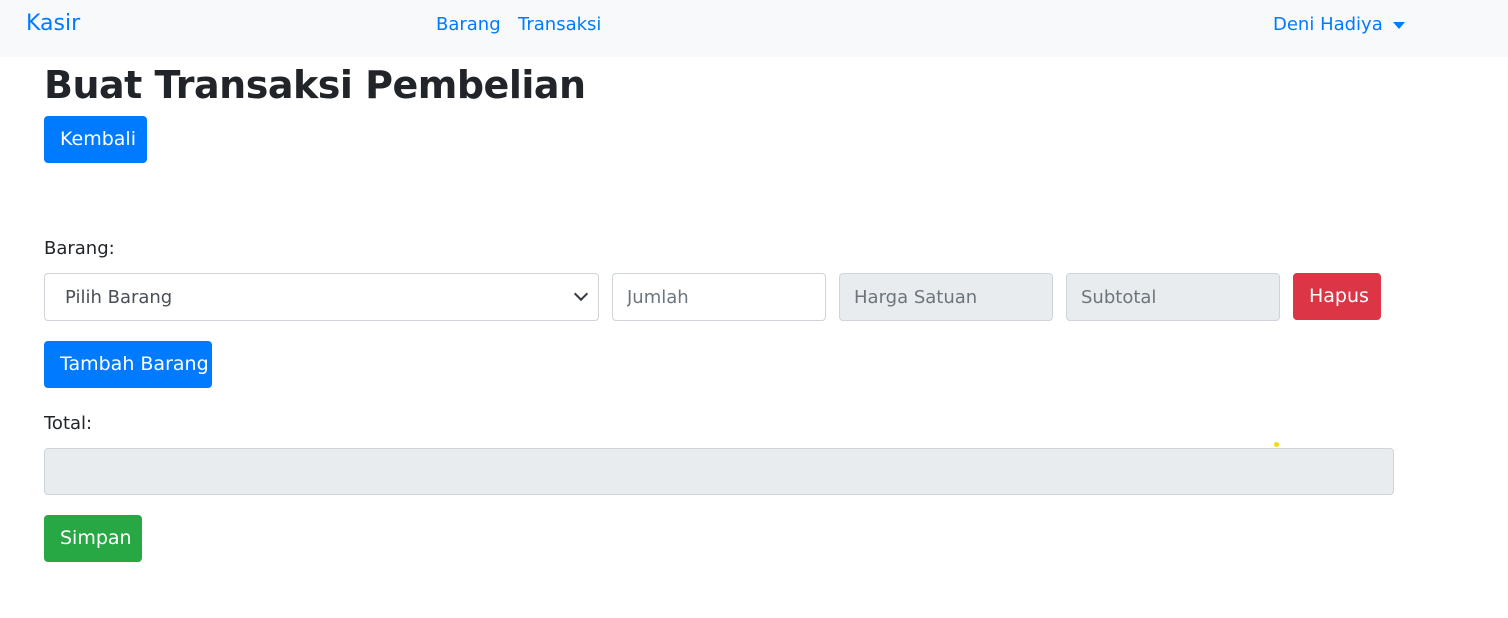 This screenshot has width=1508, height=618. I want to click on cursor-dot, so click(1276, 444).